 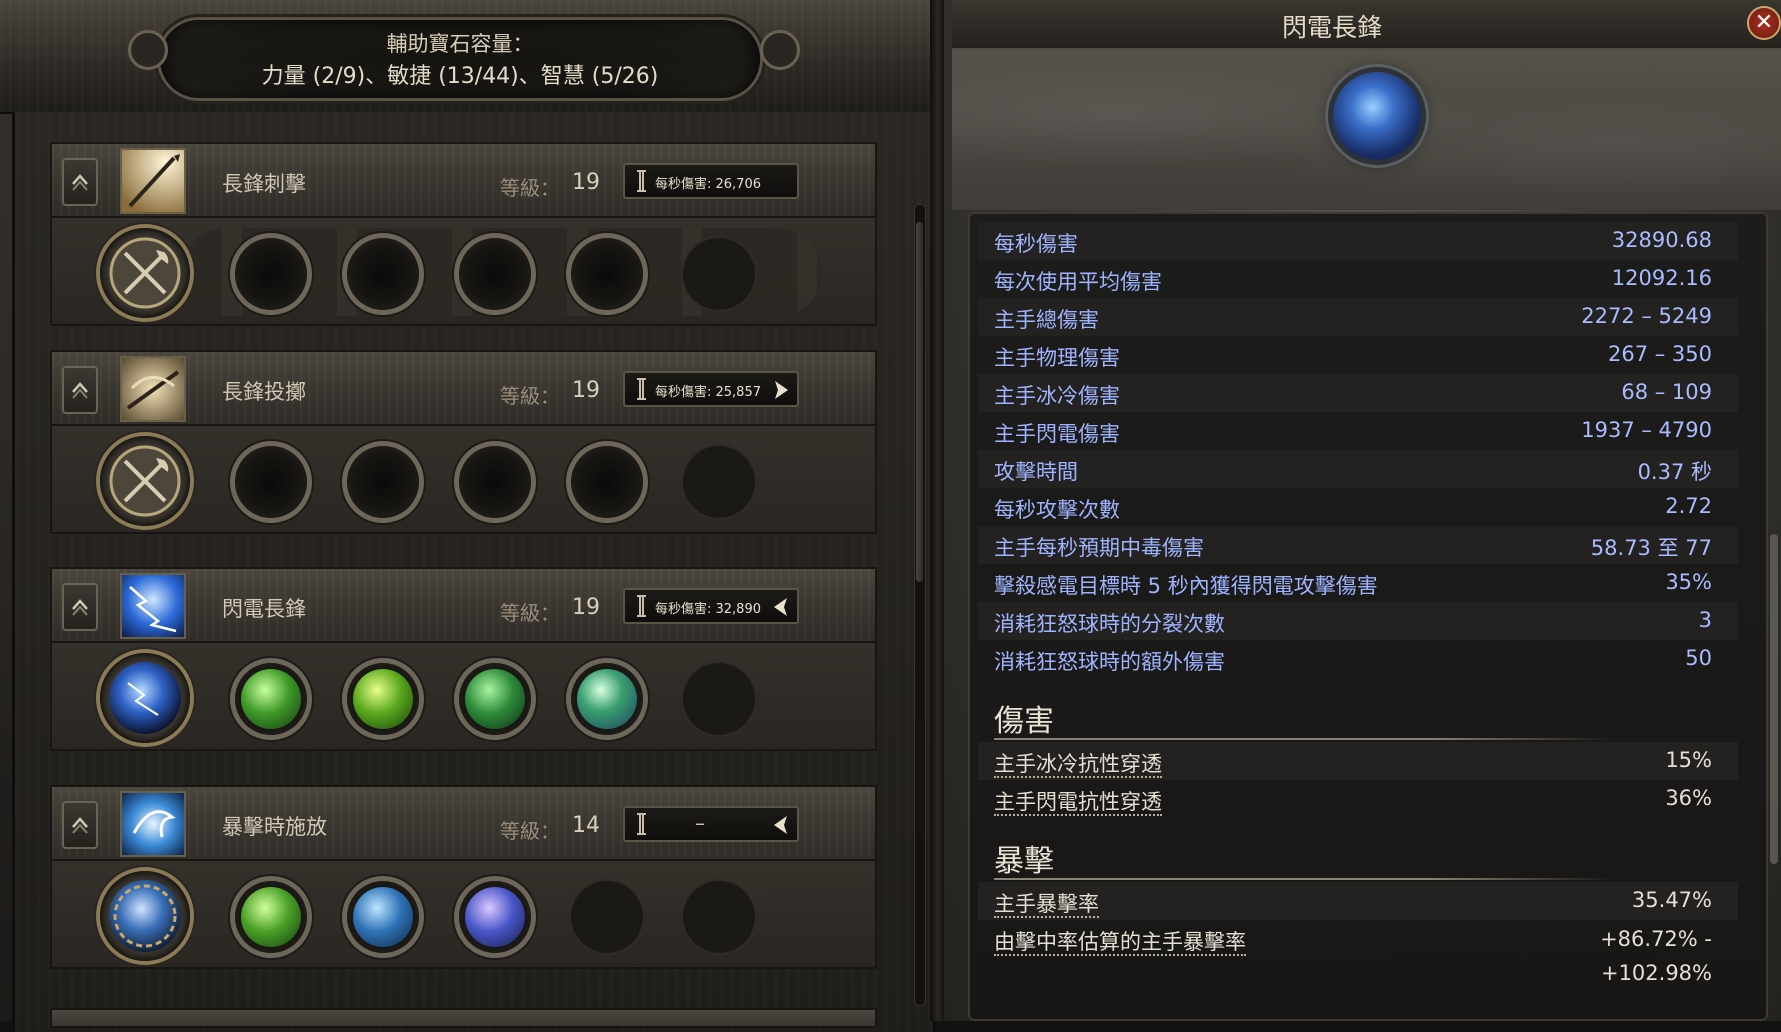 What do you see at coordinates (463, 605) in the screenshot?
I see `skill-header: 閃電長鋒 等級： 19 每秒傷害: 32,890` at bounding box center [463, 605].